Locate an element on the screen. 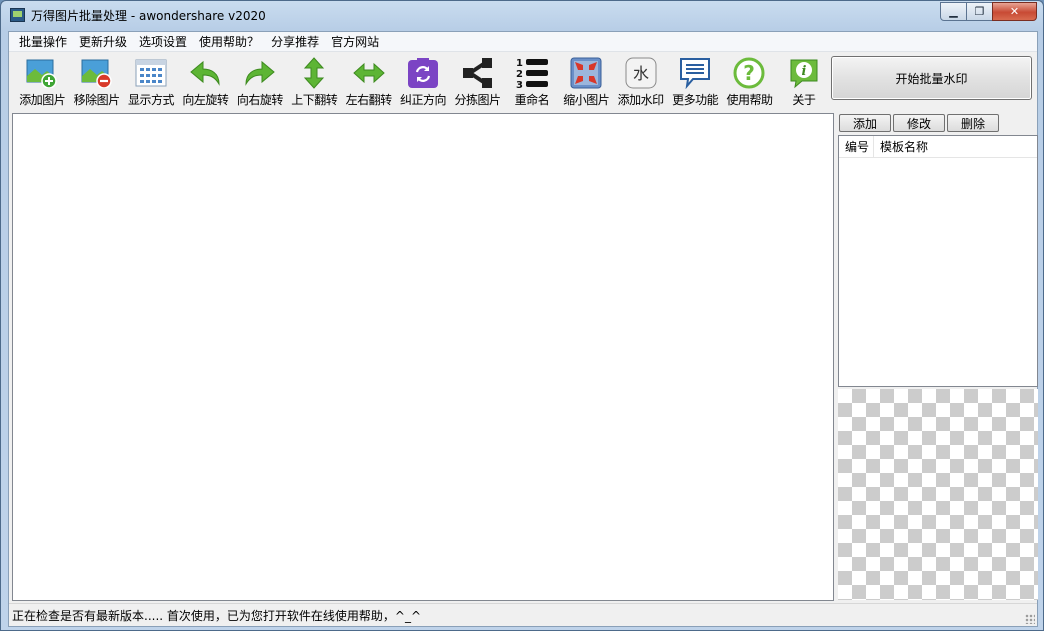  help-icon: ? is located at coordinates (749, 73).